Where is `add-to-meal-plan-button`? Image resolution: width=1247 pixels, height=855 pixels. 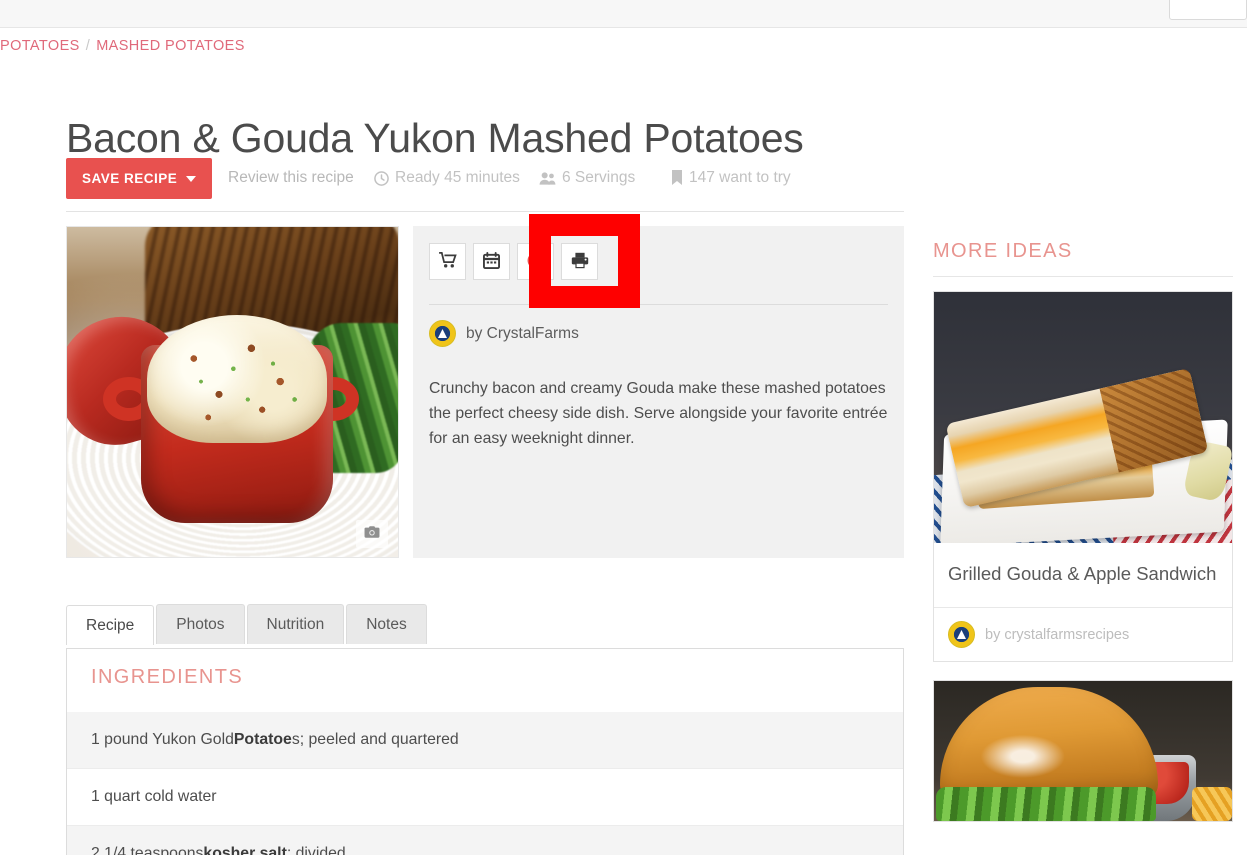 add-to-meal-plan-button is located at coordinates (491, 261).